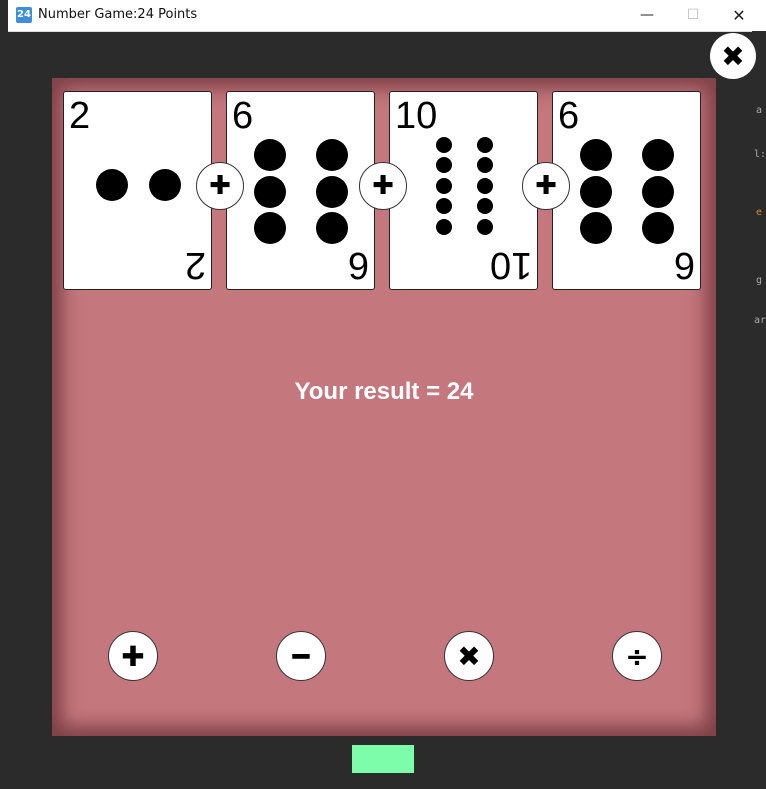 The image size is (766, 789). Describe the element at coordinates (693, 15) in the screenshot. I see `maximize-button: ☐` at that location.